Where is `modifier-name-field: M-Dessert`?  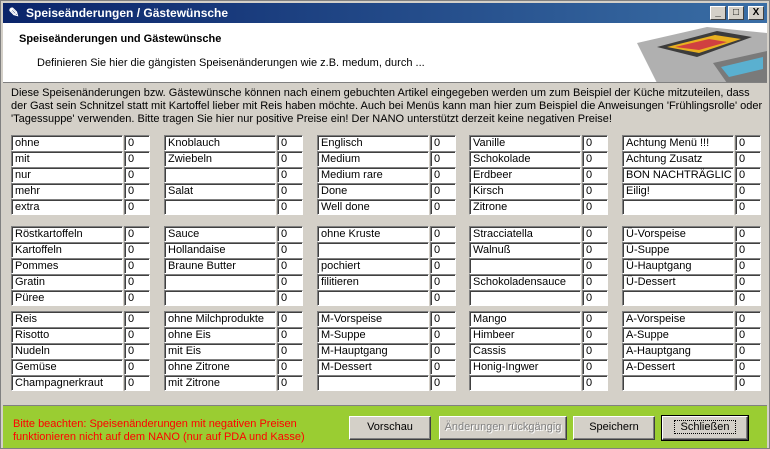
modifier-name-field: M-Dessert is located at coordinates (373, 367).